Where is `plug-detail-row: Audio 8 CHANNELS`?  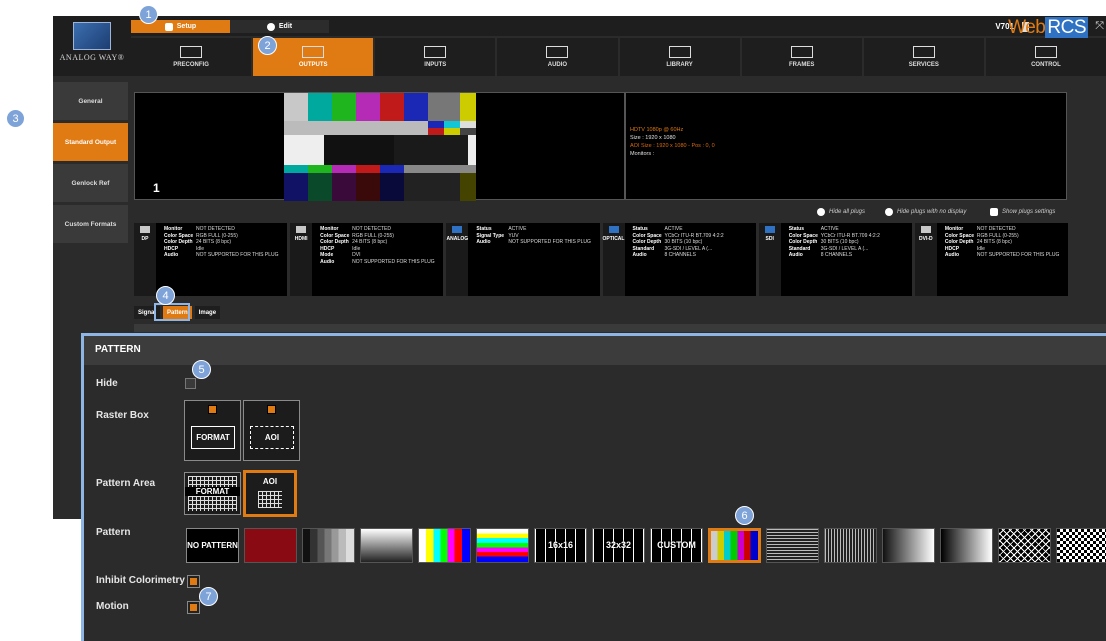 plug-detail-row: Audio 8 CHANNELS is located at coordinates (846, 255).